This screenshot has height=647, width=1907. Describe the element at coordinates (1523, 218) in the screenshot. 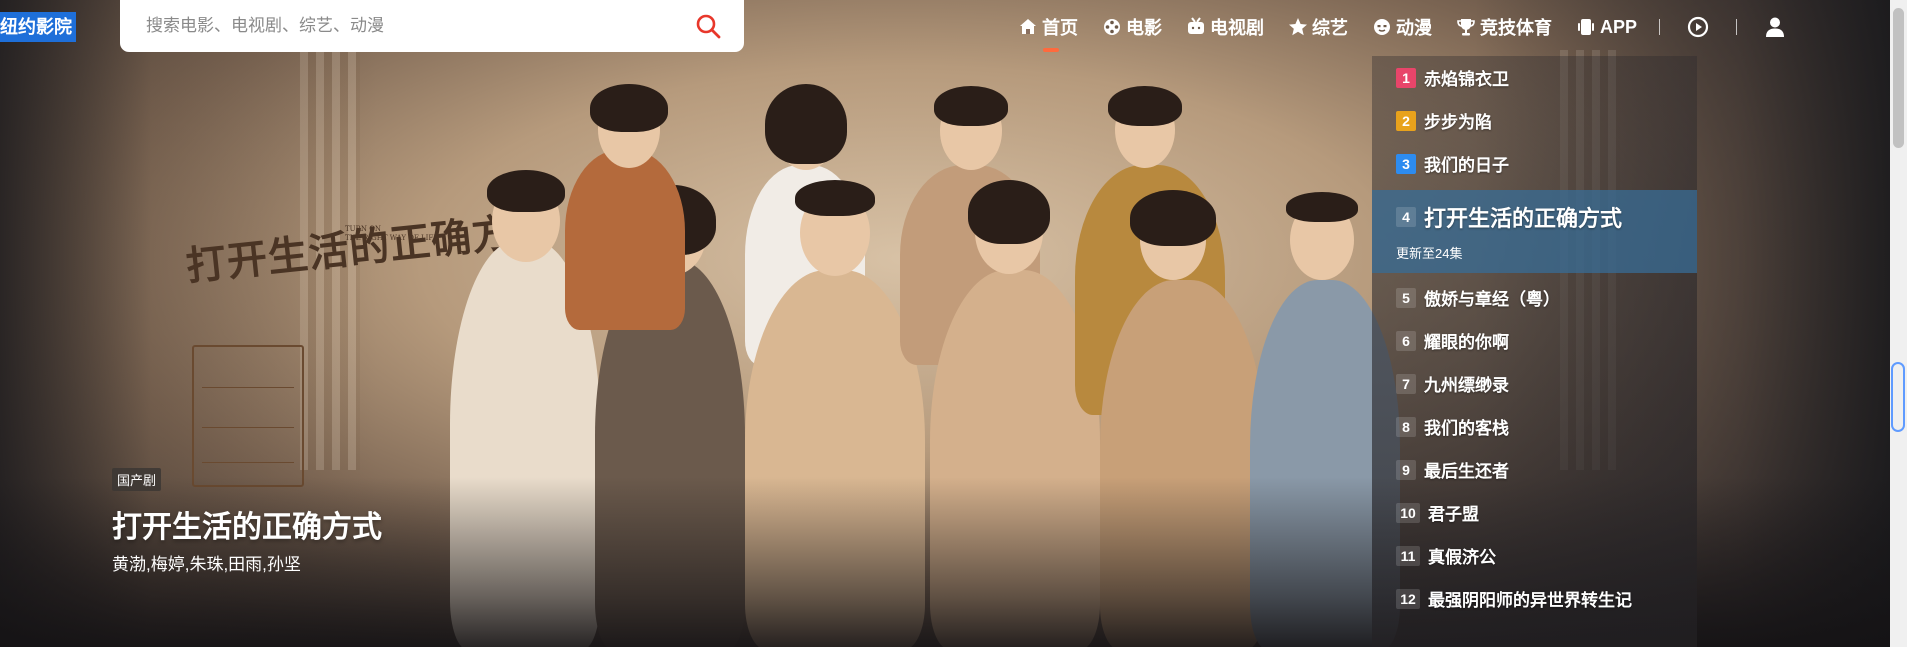

I see `ranking-title: 打开生活的正确方式` at that location.